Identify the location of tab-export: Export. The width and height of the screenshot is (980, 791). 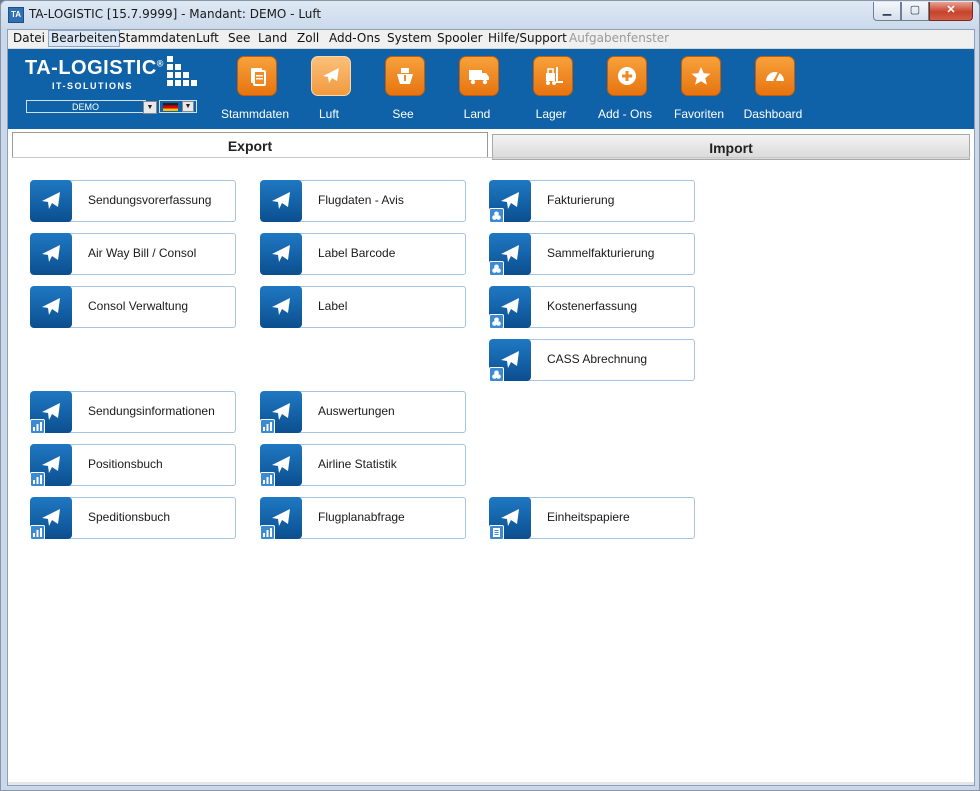
(250, 144).